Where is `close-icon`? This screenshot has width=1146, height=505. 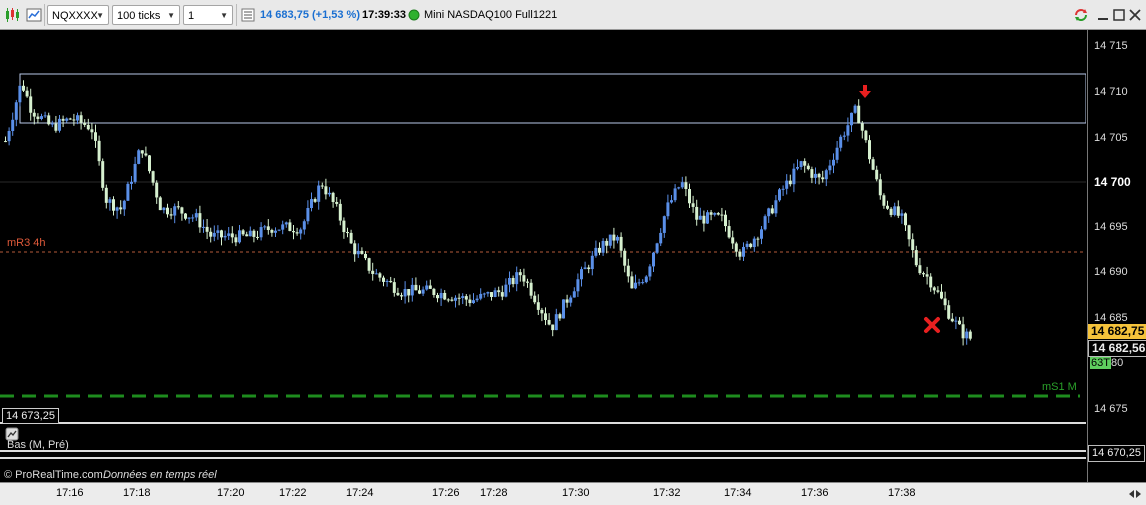 close-icon is located at coordinates (1135, 15).